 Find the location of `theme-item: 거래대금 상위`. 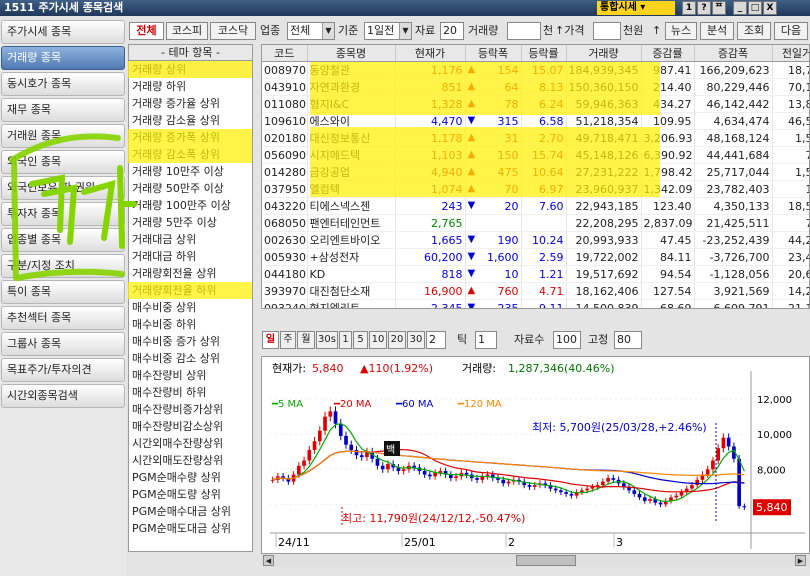

theme-item: 거래대금 상위 is located at coordinates (190, 239).